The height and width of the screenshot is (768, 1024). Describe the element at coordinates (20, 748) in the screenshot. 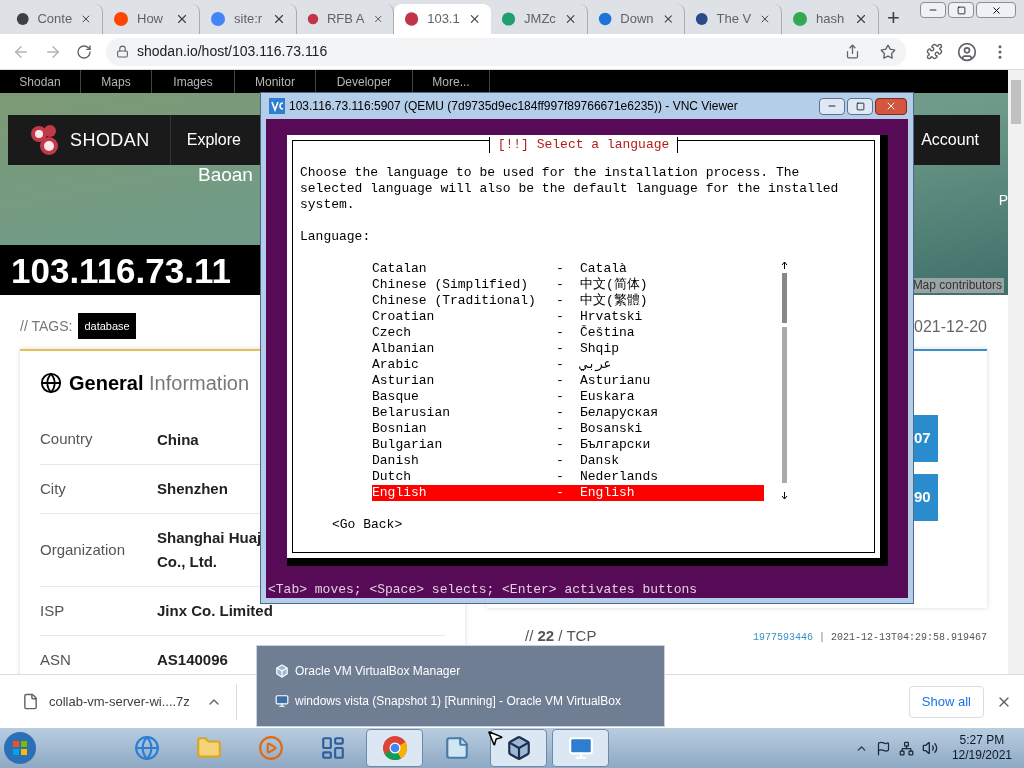

I see `start-orb-icon` at that location.